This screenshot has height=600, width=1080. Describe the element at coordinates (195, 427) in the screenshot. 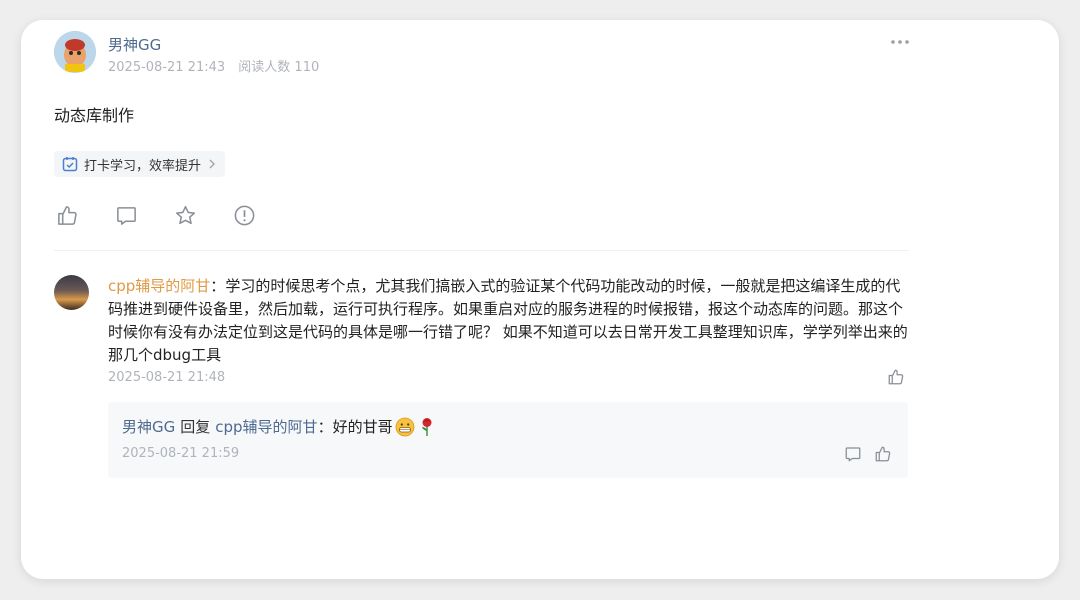

I see `reply-verb: 回复` at that location.